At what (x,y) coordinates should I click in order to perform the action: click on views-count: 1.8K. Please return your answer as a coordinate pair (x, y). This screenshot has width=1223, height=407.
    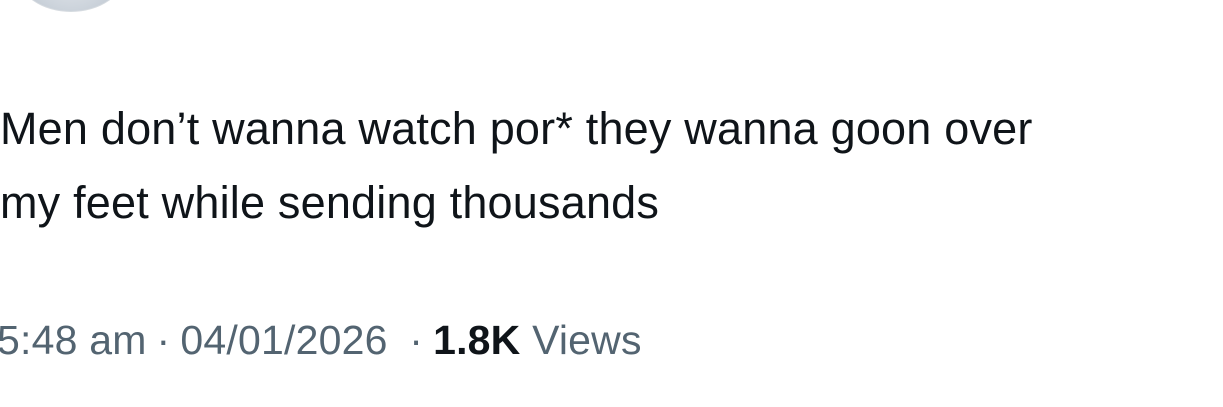
    Looking at the image, I should click on (477, 340).